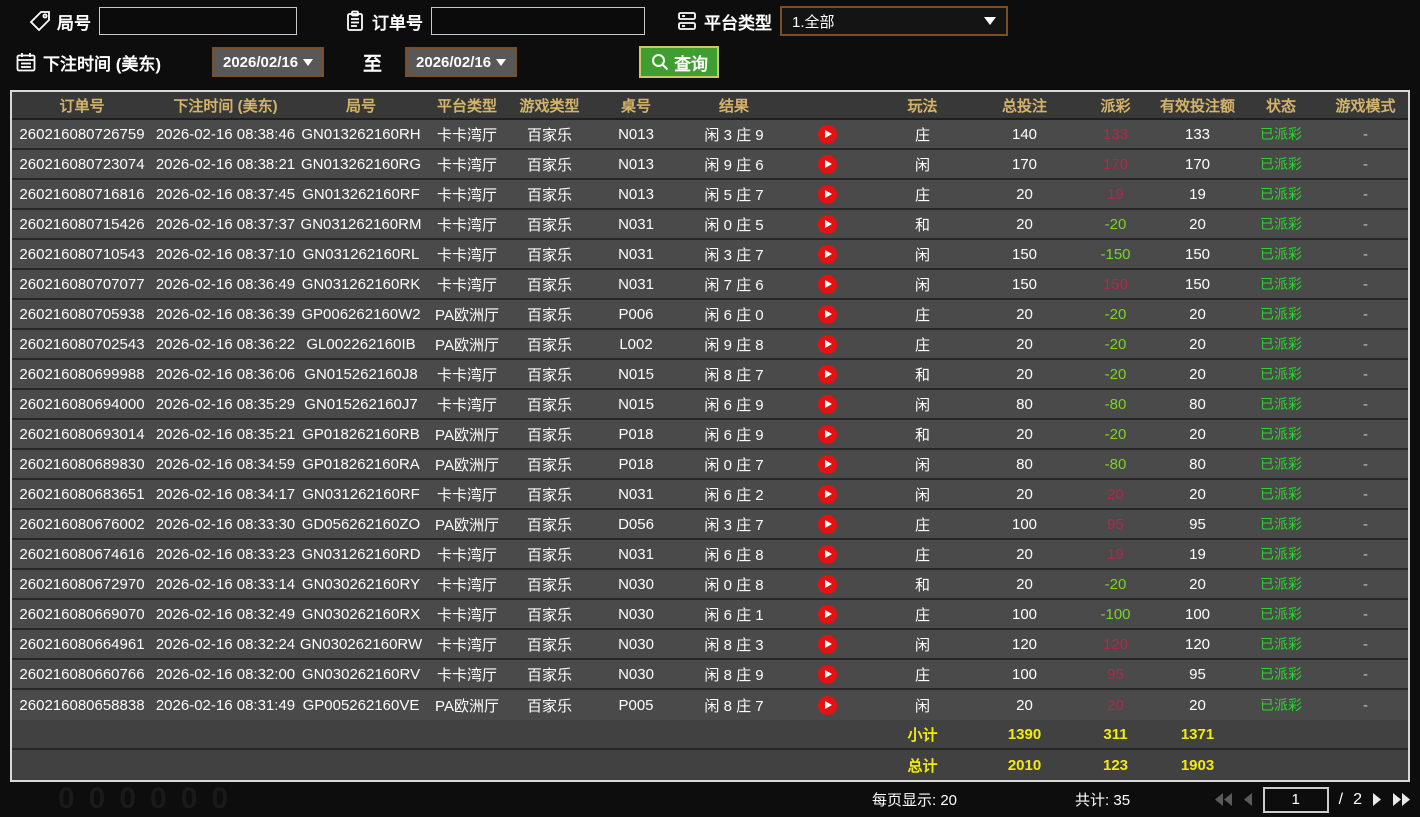 This screenshot has height=817, width=1420. I want to click on bet-time-cell: 2026-02-16 08:31:49, so click(225, 705).